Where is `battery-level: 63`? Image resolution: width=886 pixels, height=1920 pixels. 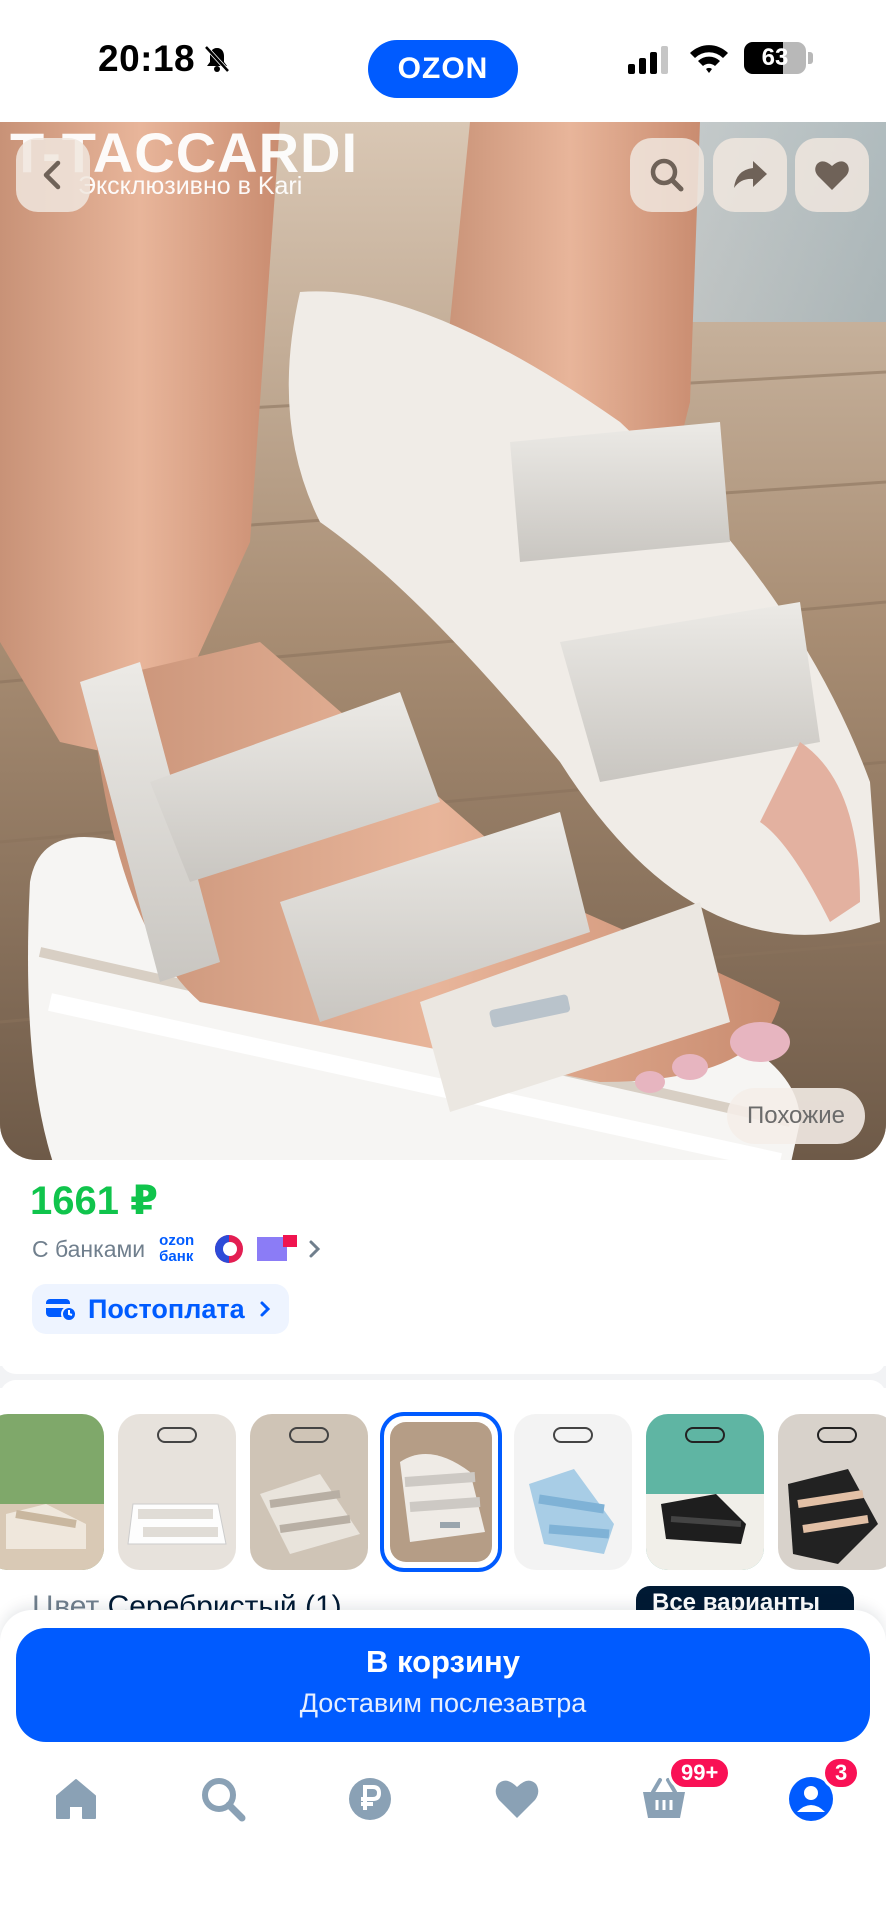
battery-level: 63 is located at coordinates (775, 57).